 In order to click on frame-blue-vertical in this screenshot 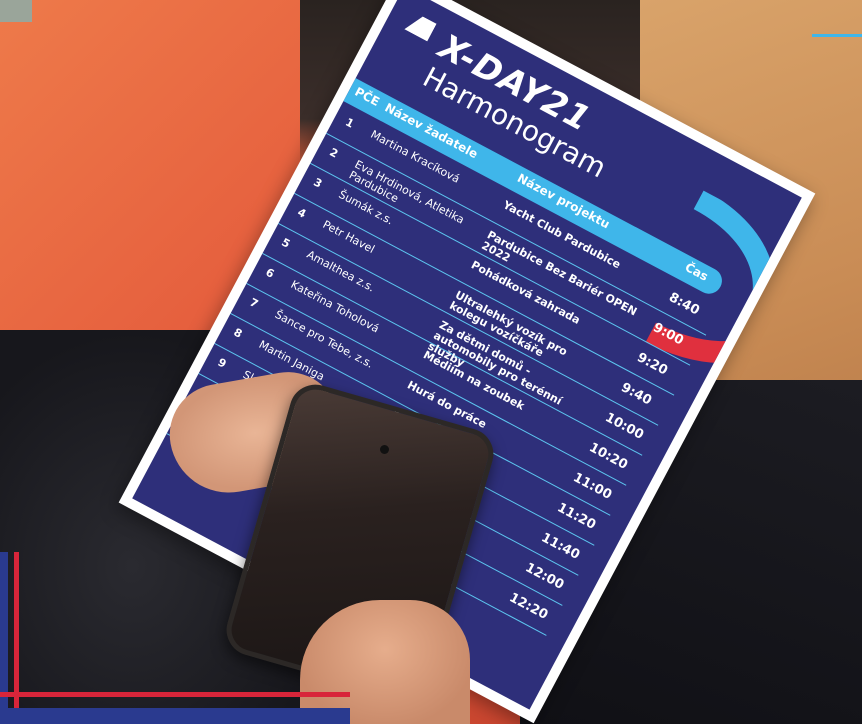, I will do `click(4, 638)`.